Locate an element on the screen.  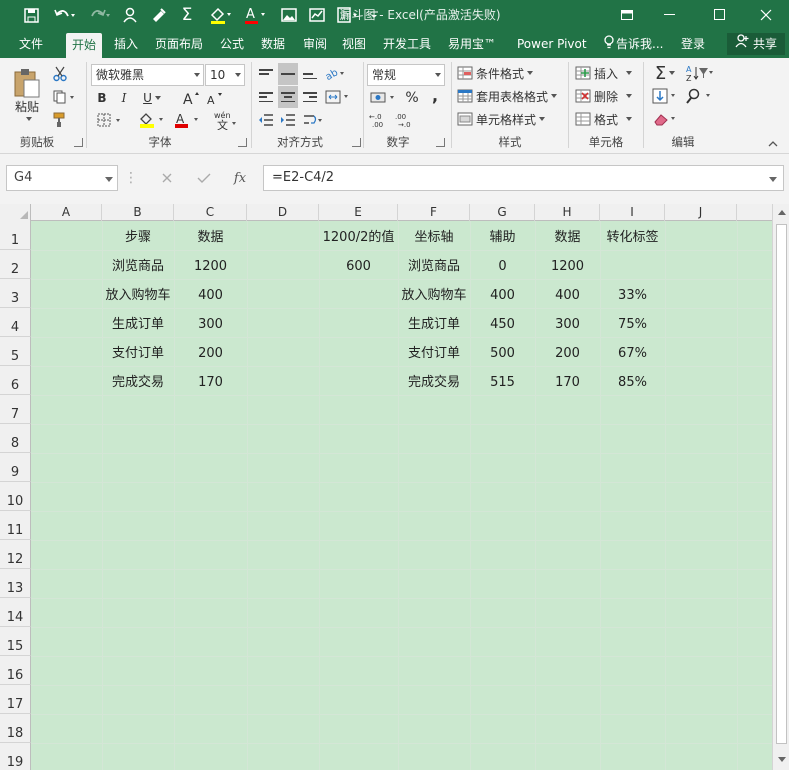
ribbon-display-icon is located at coordinates (627, 15).